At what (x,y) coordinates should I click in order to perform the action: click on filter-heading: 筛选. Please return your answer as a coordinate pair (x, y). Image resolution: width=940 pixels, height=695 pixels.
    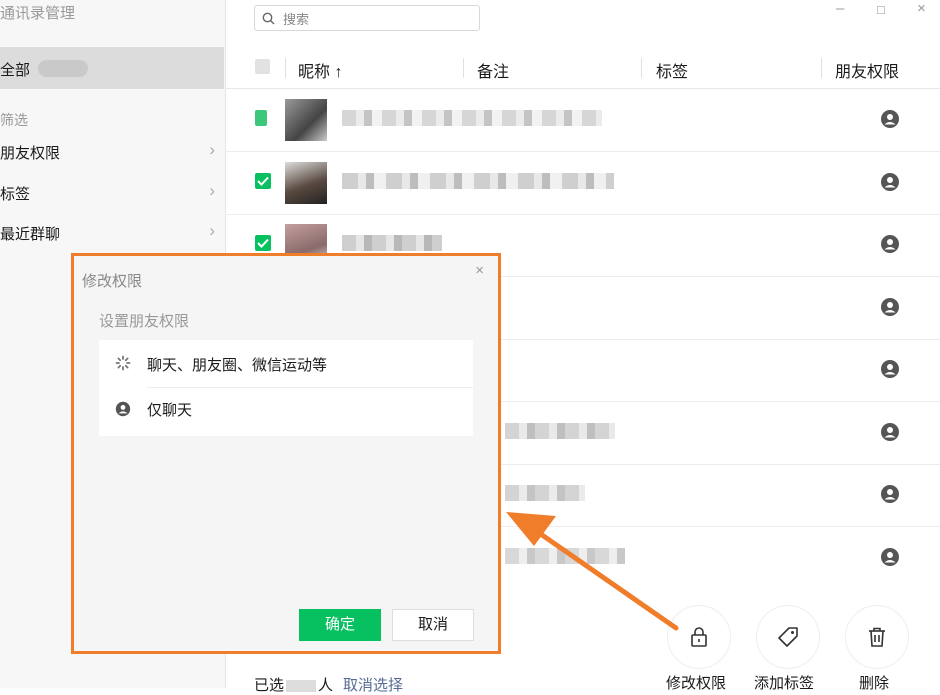
    Looking at the image, I should click on (14, 120).